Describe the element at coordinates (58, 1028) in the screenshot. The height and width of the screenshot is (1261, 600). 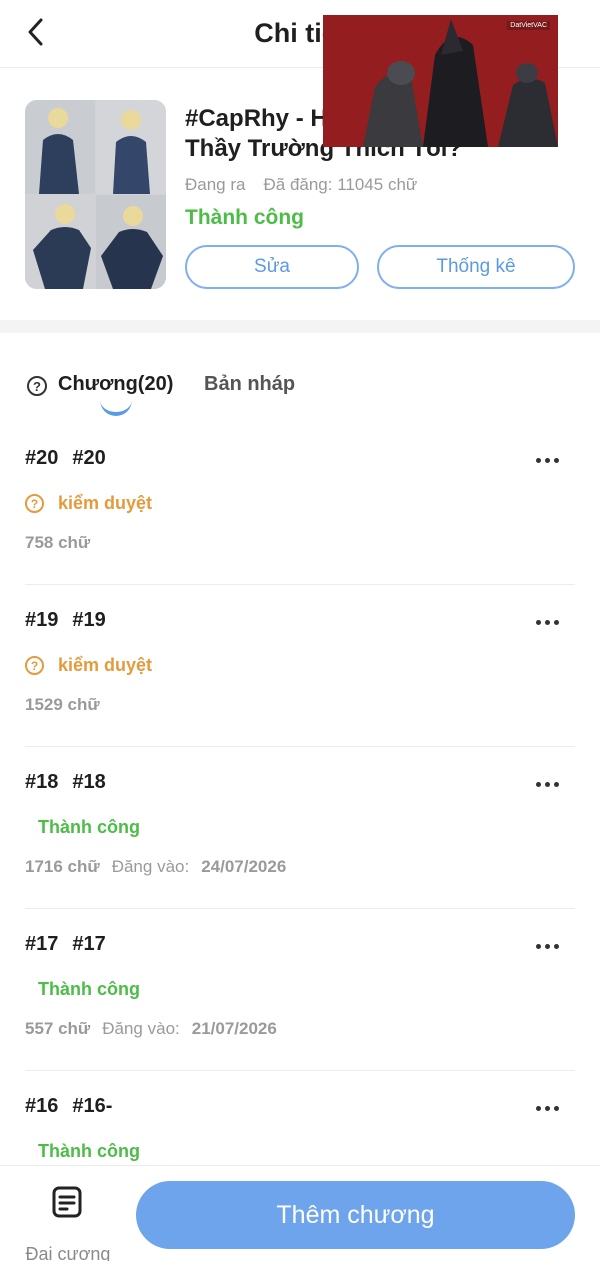
I see `chapter-word-count: 557 chữ` at that location.